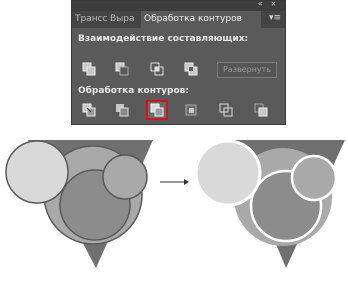 The height and width of the screenshot is (284, 348). What do you see at coordinates (174, 182) in the screenshot?
I see `arrow-icon` at bounding box center [174, 182].